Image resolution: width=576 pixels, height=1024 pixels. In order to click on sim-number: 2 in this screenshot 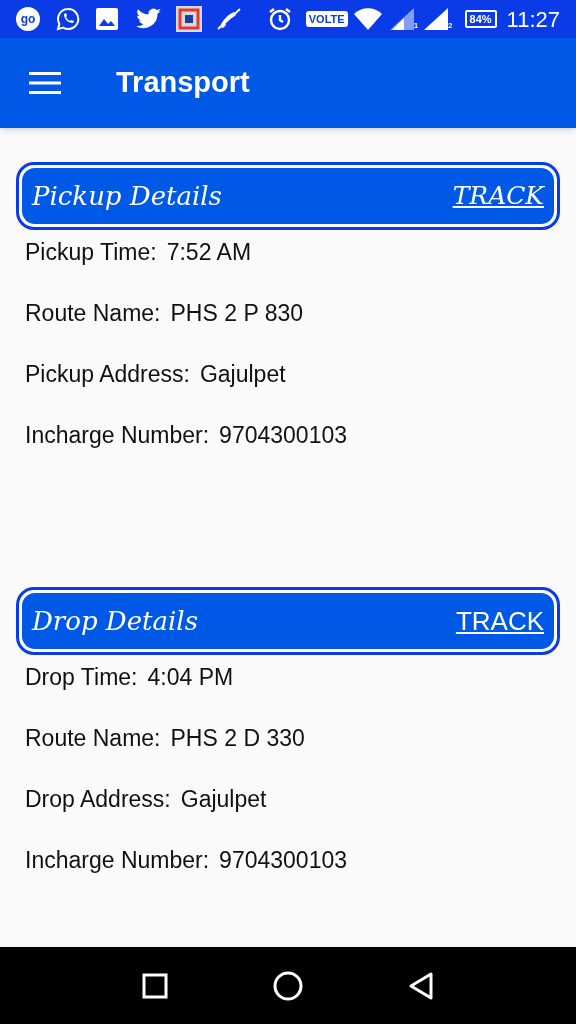, I will do `click(450, 26)`.